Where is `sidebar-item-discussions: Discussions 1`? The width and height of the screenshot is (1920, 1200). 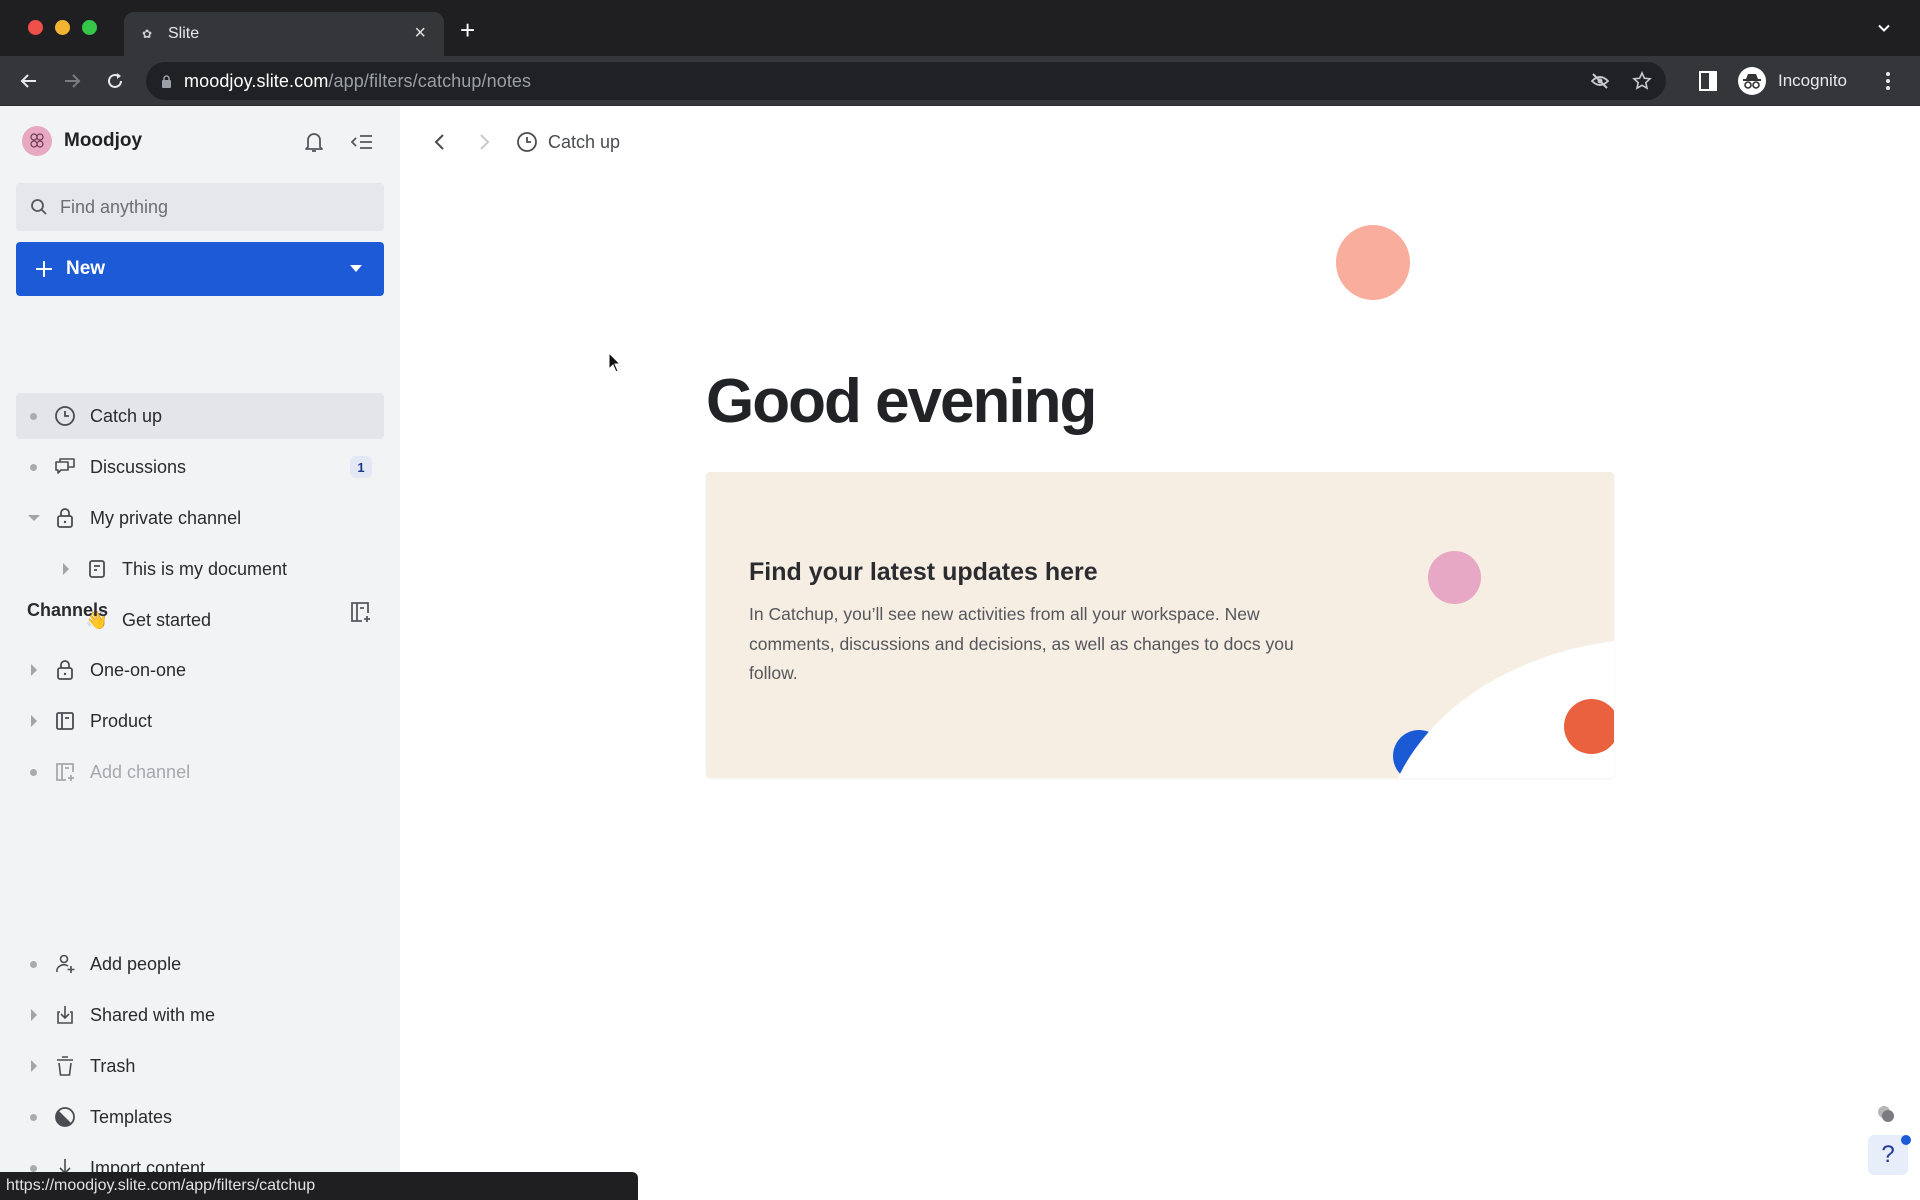 sidebar-item-discussions: Discussions 1 is located at coordinates (200, 467).